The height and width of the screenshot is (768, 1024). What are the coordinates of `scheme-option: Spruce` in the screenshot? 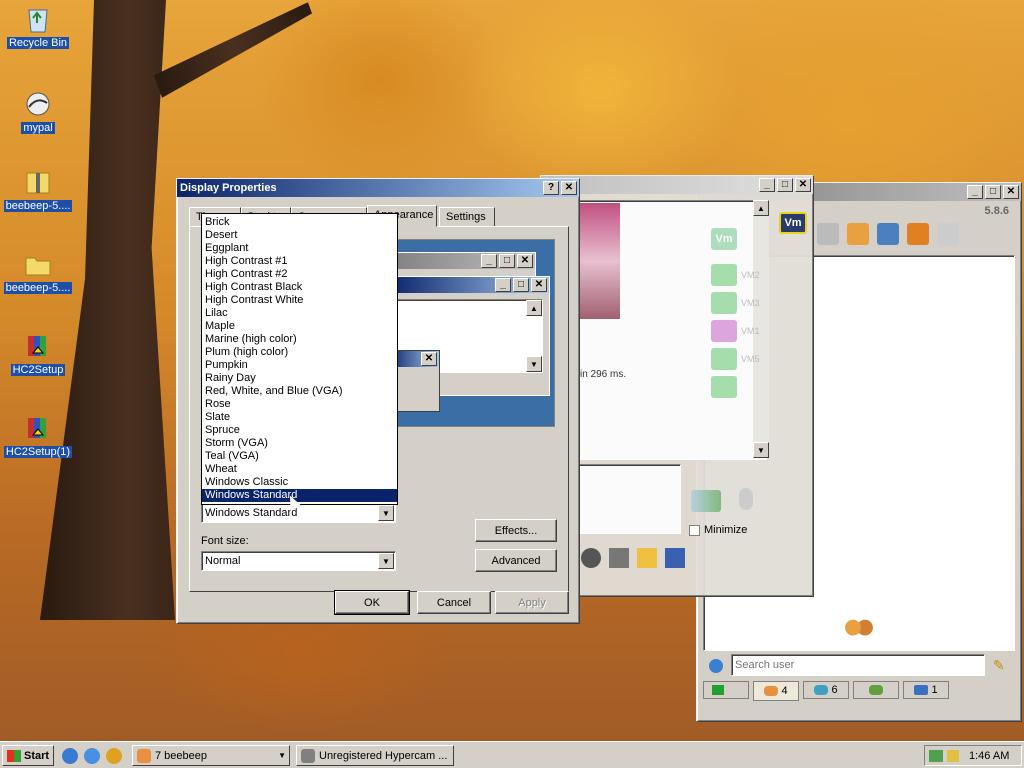 It's located at (299, 430).